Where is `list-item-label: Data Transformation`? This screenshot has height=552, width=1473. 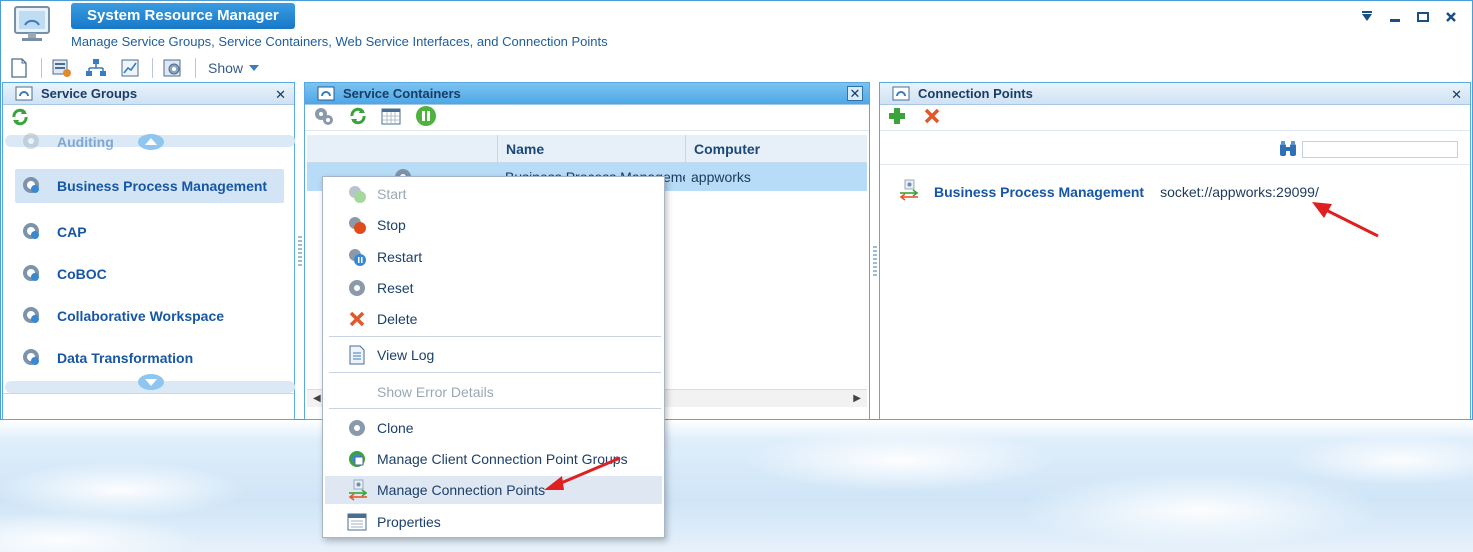
list-item-label: Data Transformation is located at coordinates (125, 358).